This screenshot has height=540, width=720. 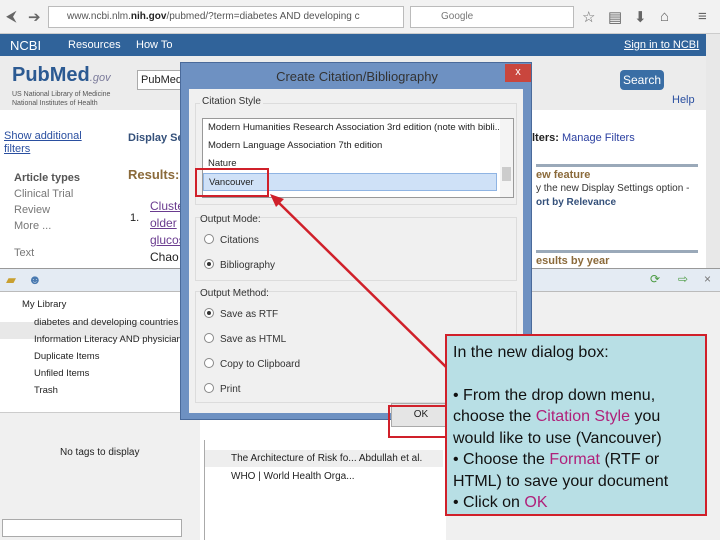 What do you see at coordinates (531, 352) in the screenshot?
I see `callout-intro: In the new dialog box:` at bounding box center [531, 352].